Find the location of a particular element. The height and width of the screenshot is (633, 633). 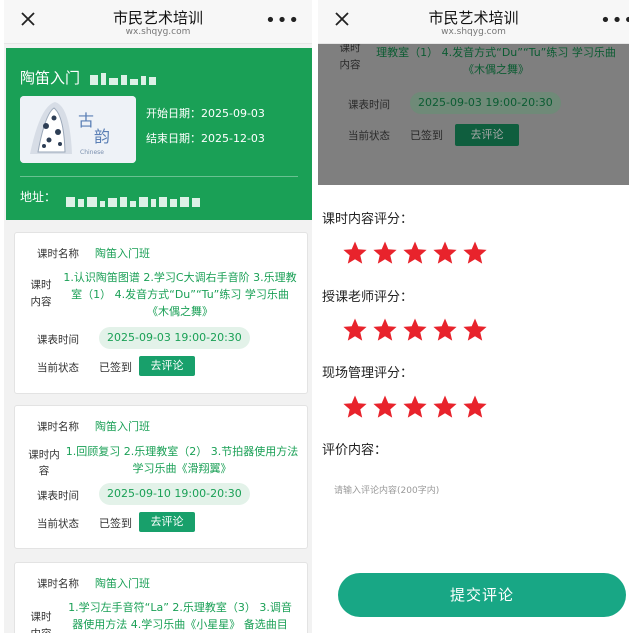

comment-label: 评价内容： is located at coordinates (355, 450).